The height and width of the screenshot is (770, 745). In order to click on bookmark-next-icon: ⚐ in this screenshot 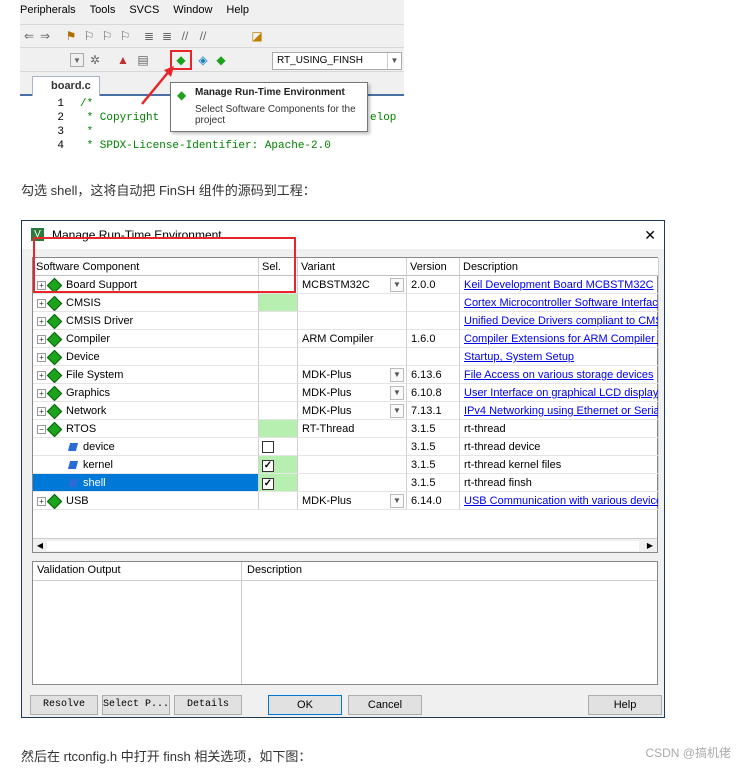, I will do `click(107, 36)`.